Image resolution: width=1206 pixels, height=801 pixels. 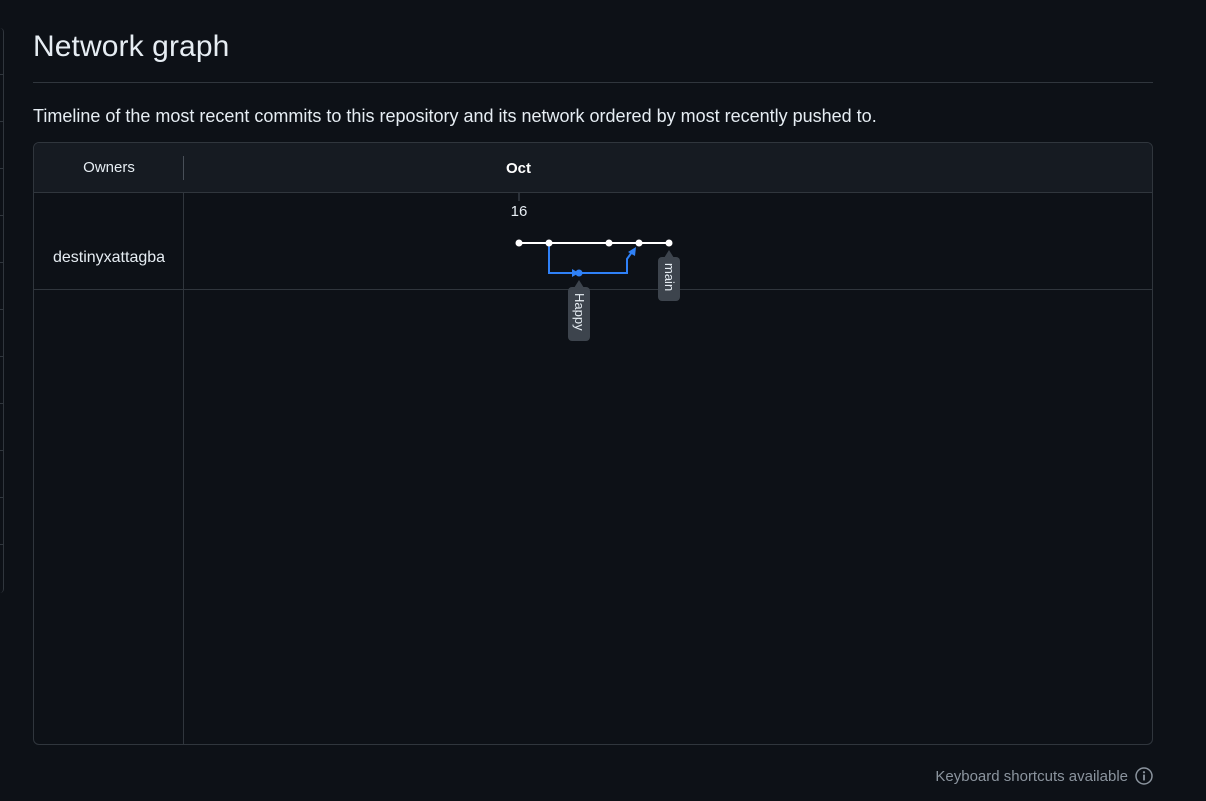 What do you see at coordinates (560, 258) in the screenshot?
I see `happy-branch-fork` at bounding box center [560, 258].